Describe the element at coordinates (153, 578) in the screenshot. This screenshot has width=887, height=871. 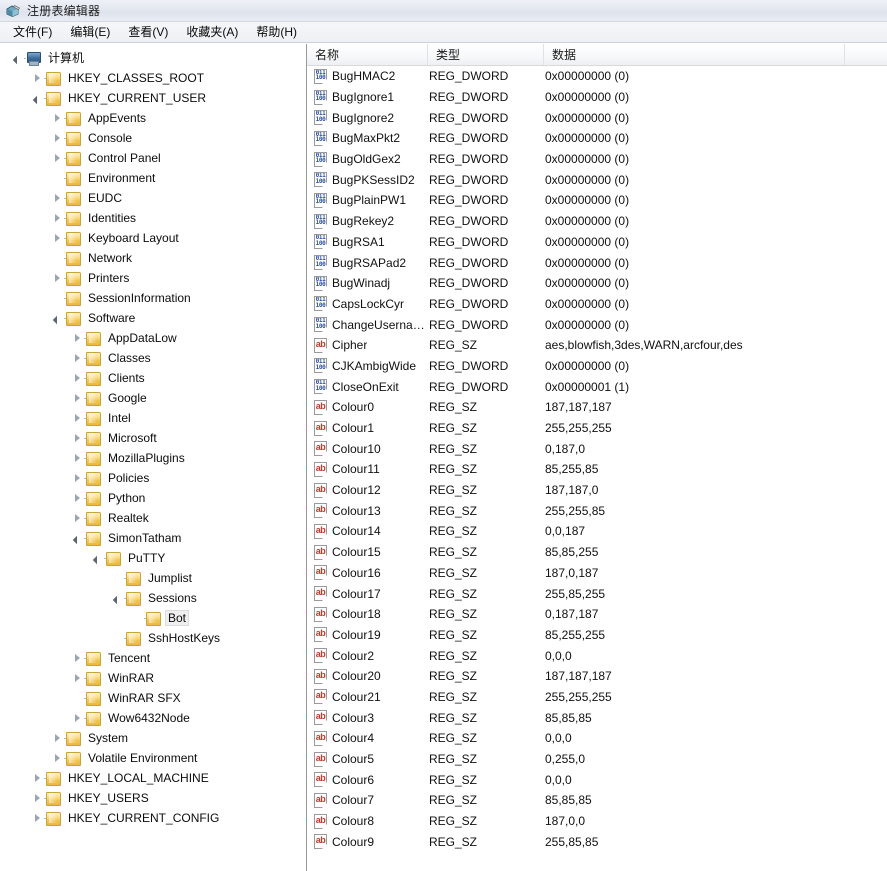
I see `tree-node-jumplist: Jumplist` at that location.